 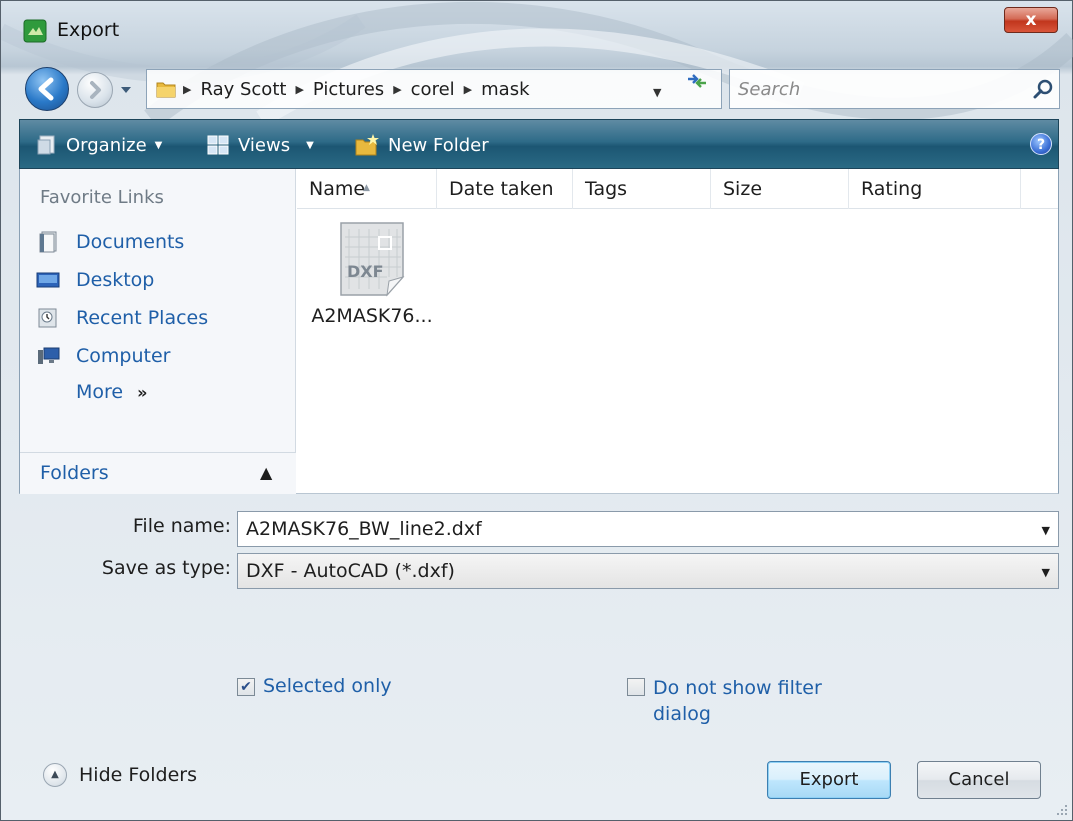 I want to click on back-button, so click(x=47, y=89).